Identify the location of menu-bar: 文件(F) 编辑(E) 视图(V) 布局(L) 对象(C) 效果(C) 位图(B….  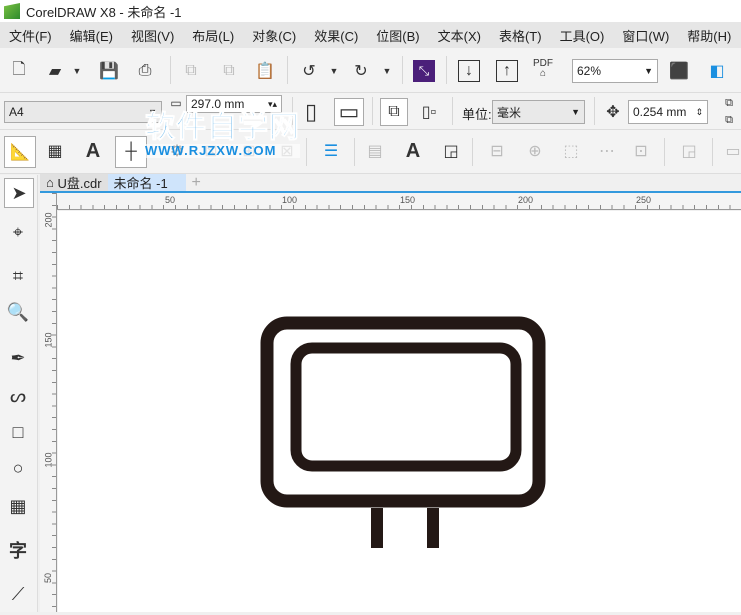
(370, 35).